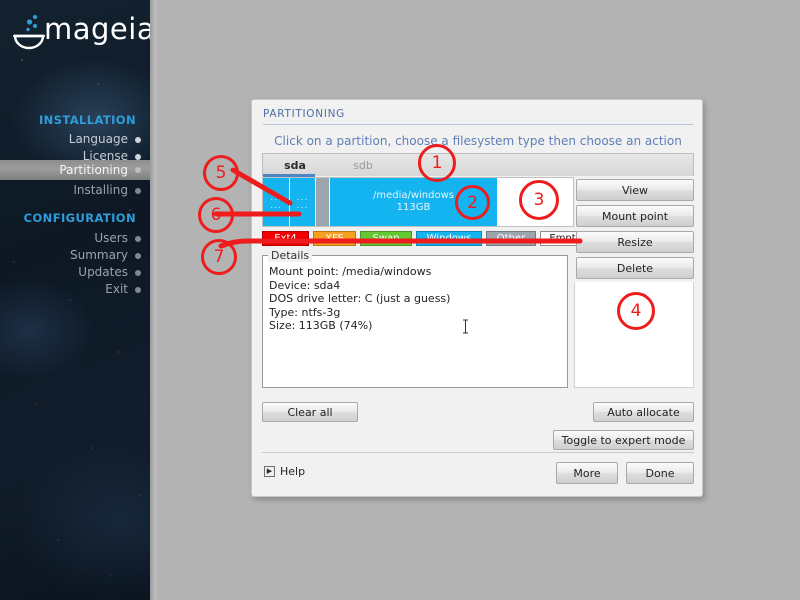  I want to click on annotation-marker-5: 5, so click(221, 173).